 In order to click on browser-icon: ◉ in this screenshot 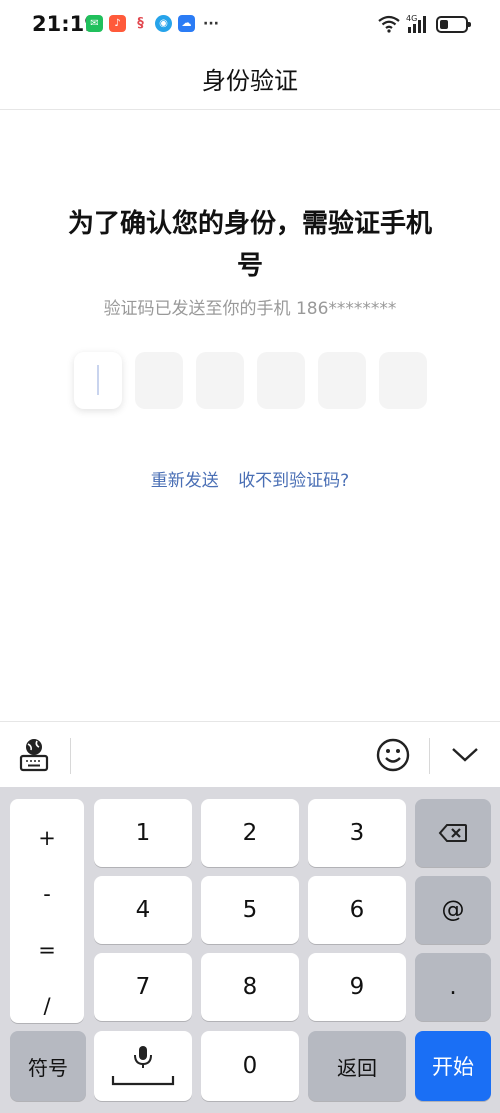, I will do `click(163, 23)`.